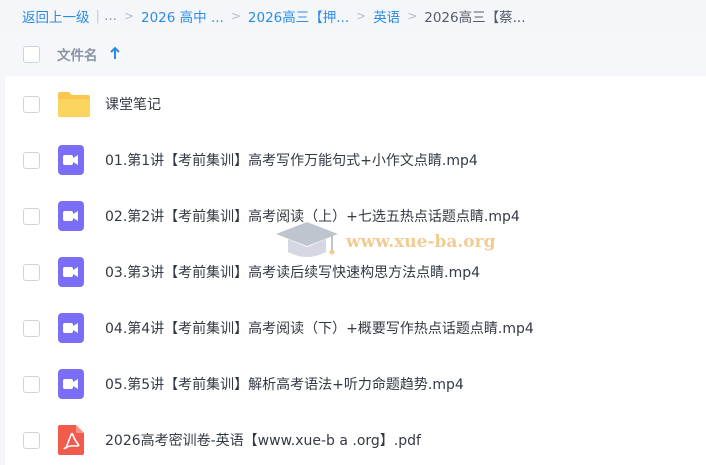 Image resolution: width=706 pixels, height=465 pixels. I want to click on list-item: 2026高考密训卷-英语【www.xue-b a .org】.pdf, so click(355, 438).